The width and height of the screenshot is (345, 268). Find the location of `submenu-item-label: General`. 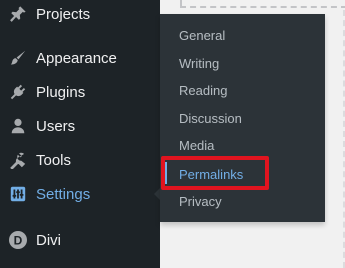

submenu-item-label: General is located at coordinates (202, 35).